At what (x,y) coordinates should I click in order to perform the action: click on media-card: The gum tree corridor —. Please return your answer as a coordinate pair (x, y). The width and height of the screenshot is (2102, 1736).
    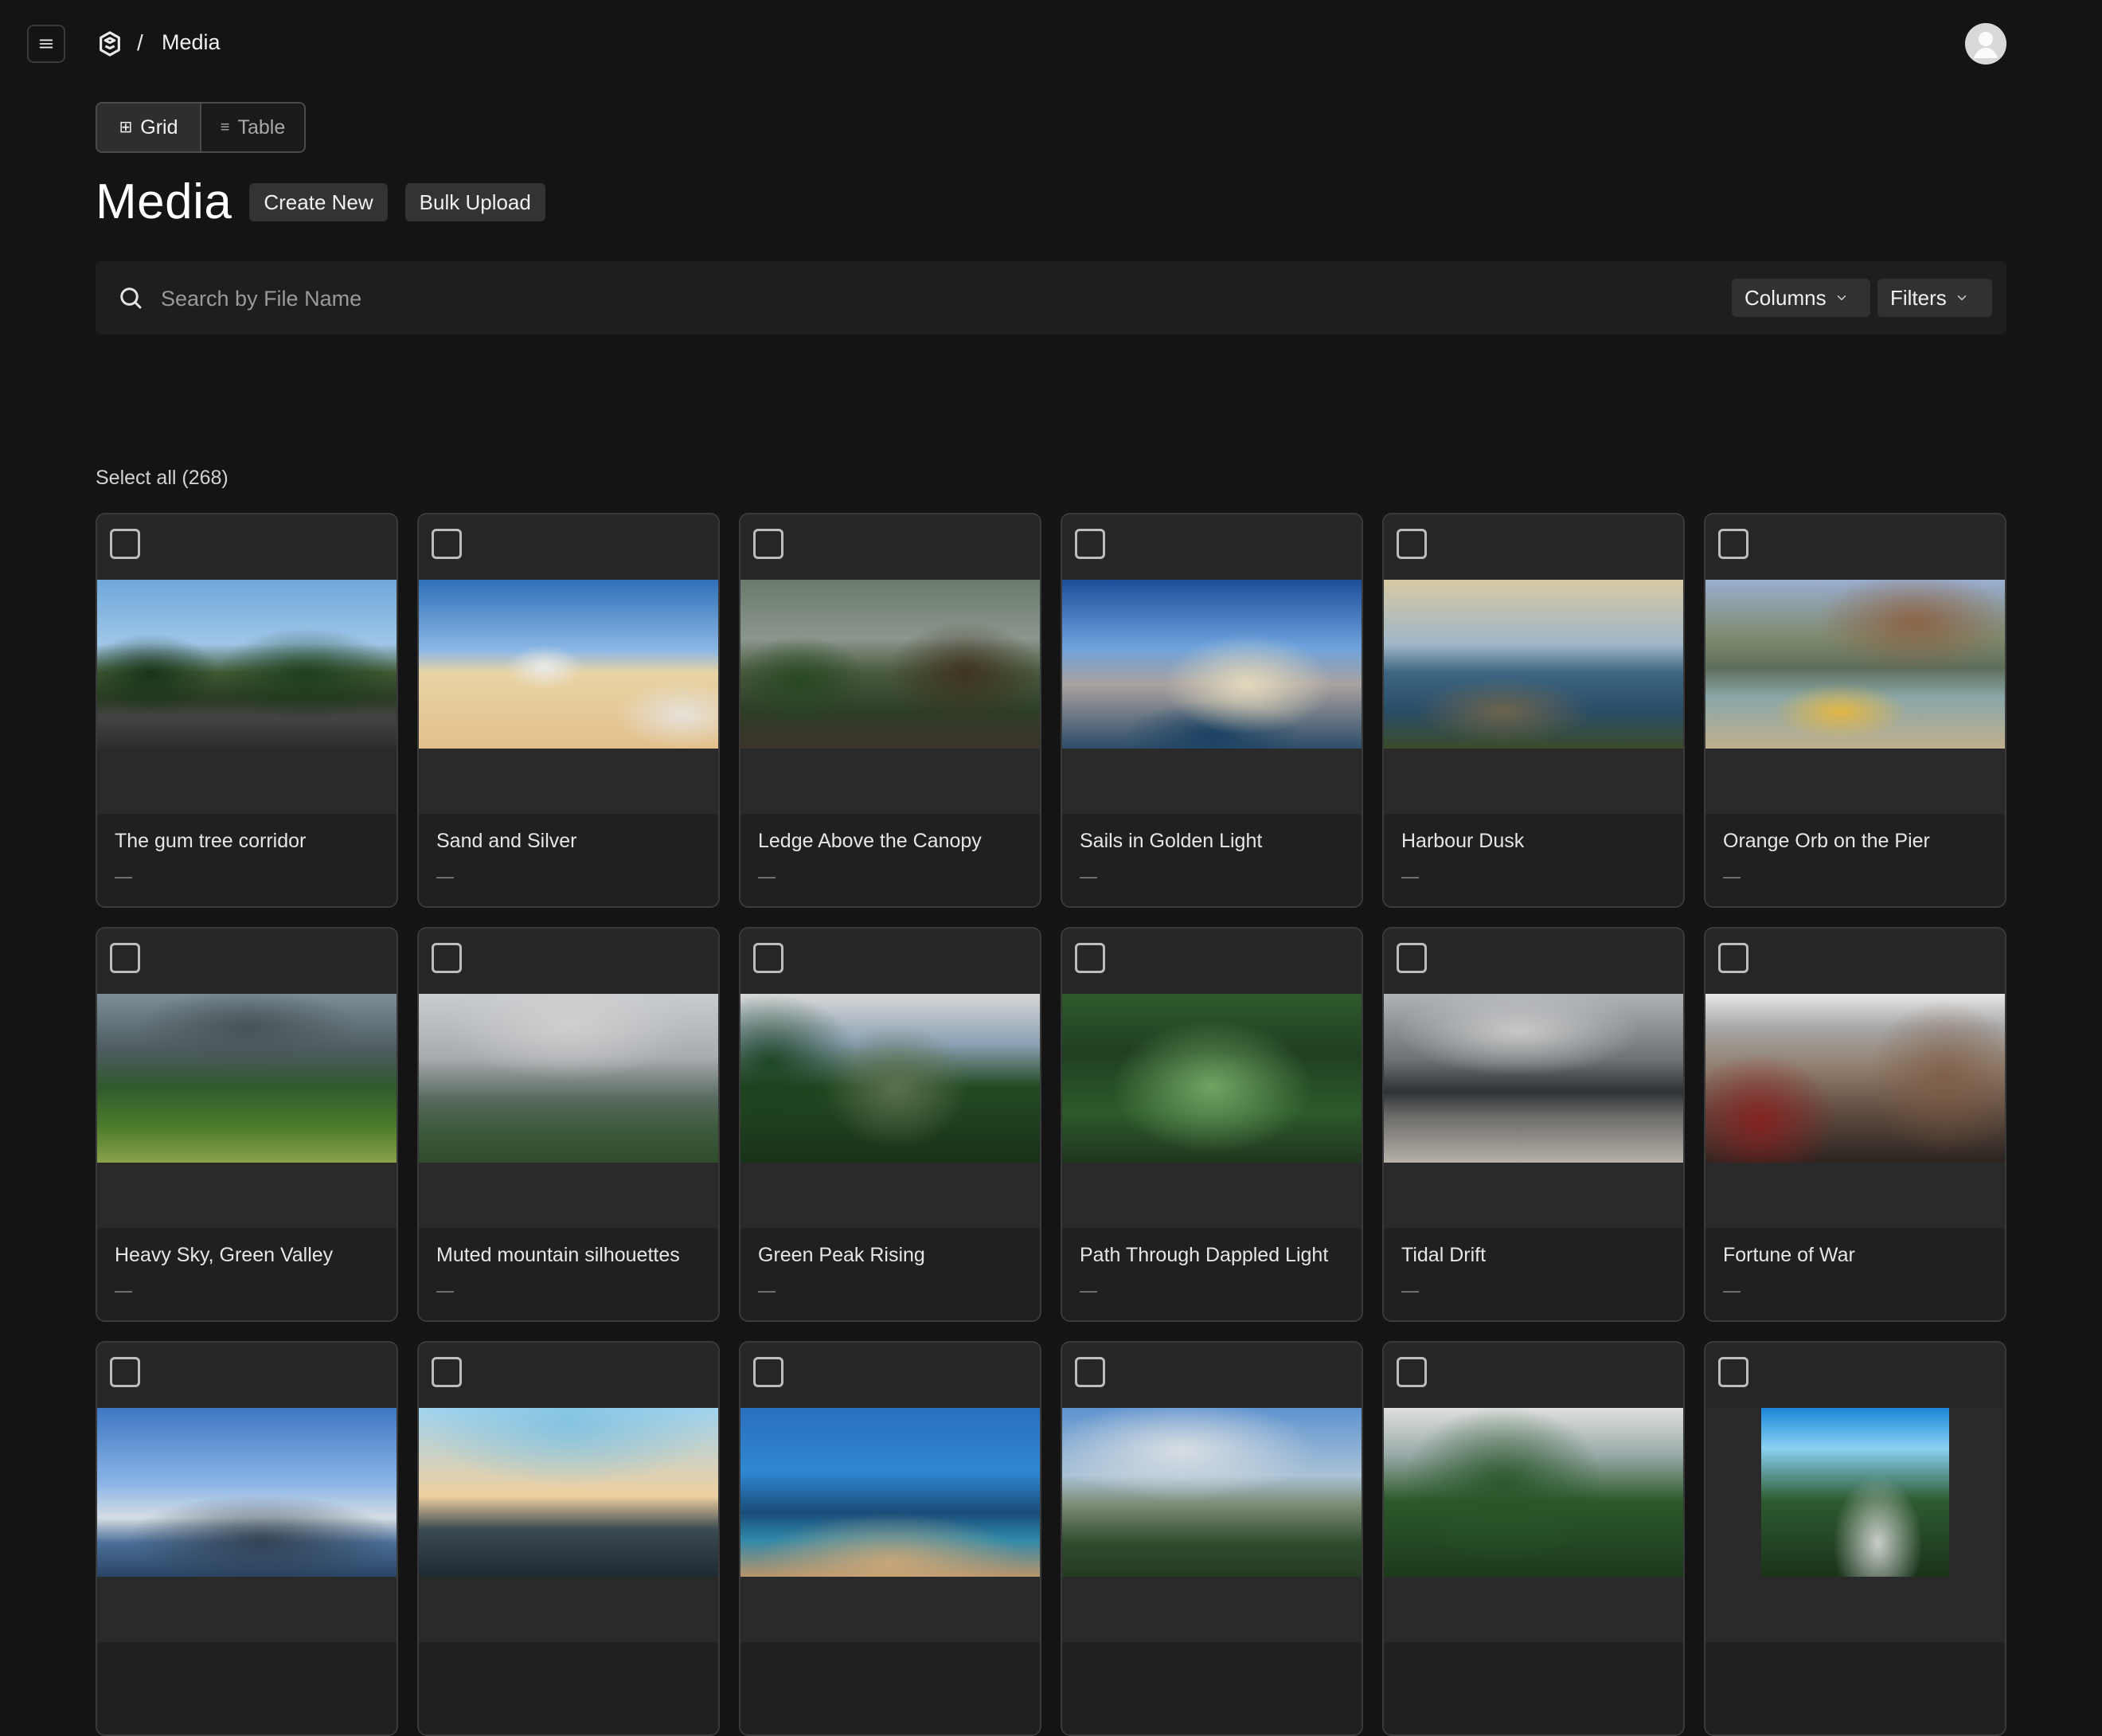
    Looking at the image, I should click on (247, 711).